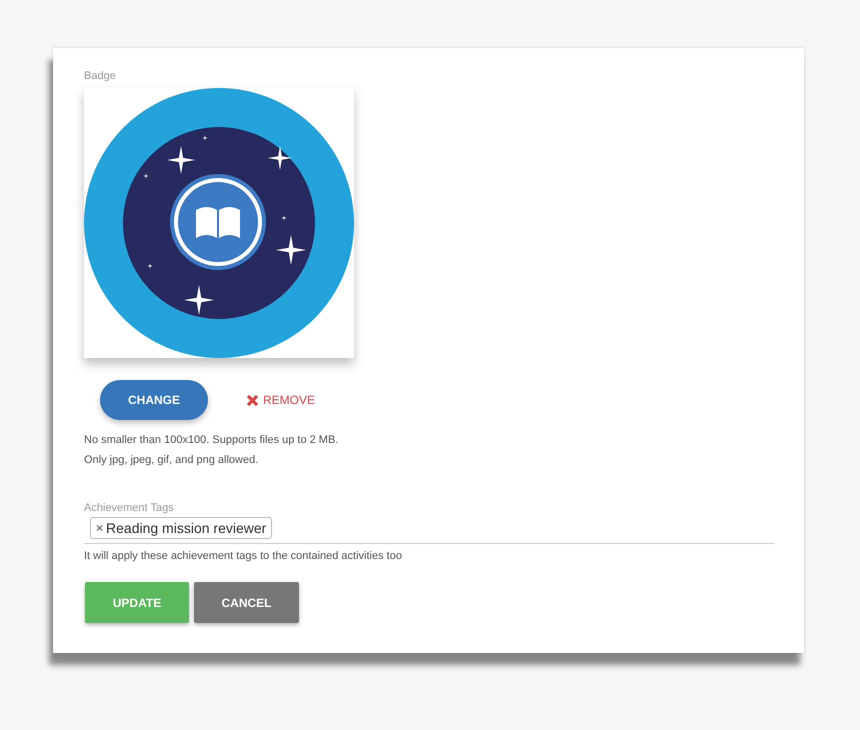 This screenshot has height=730, width=860. I want to click on tags-label: Achievement Tags, so click(129, 508).